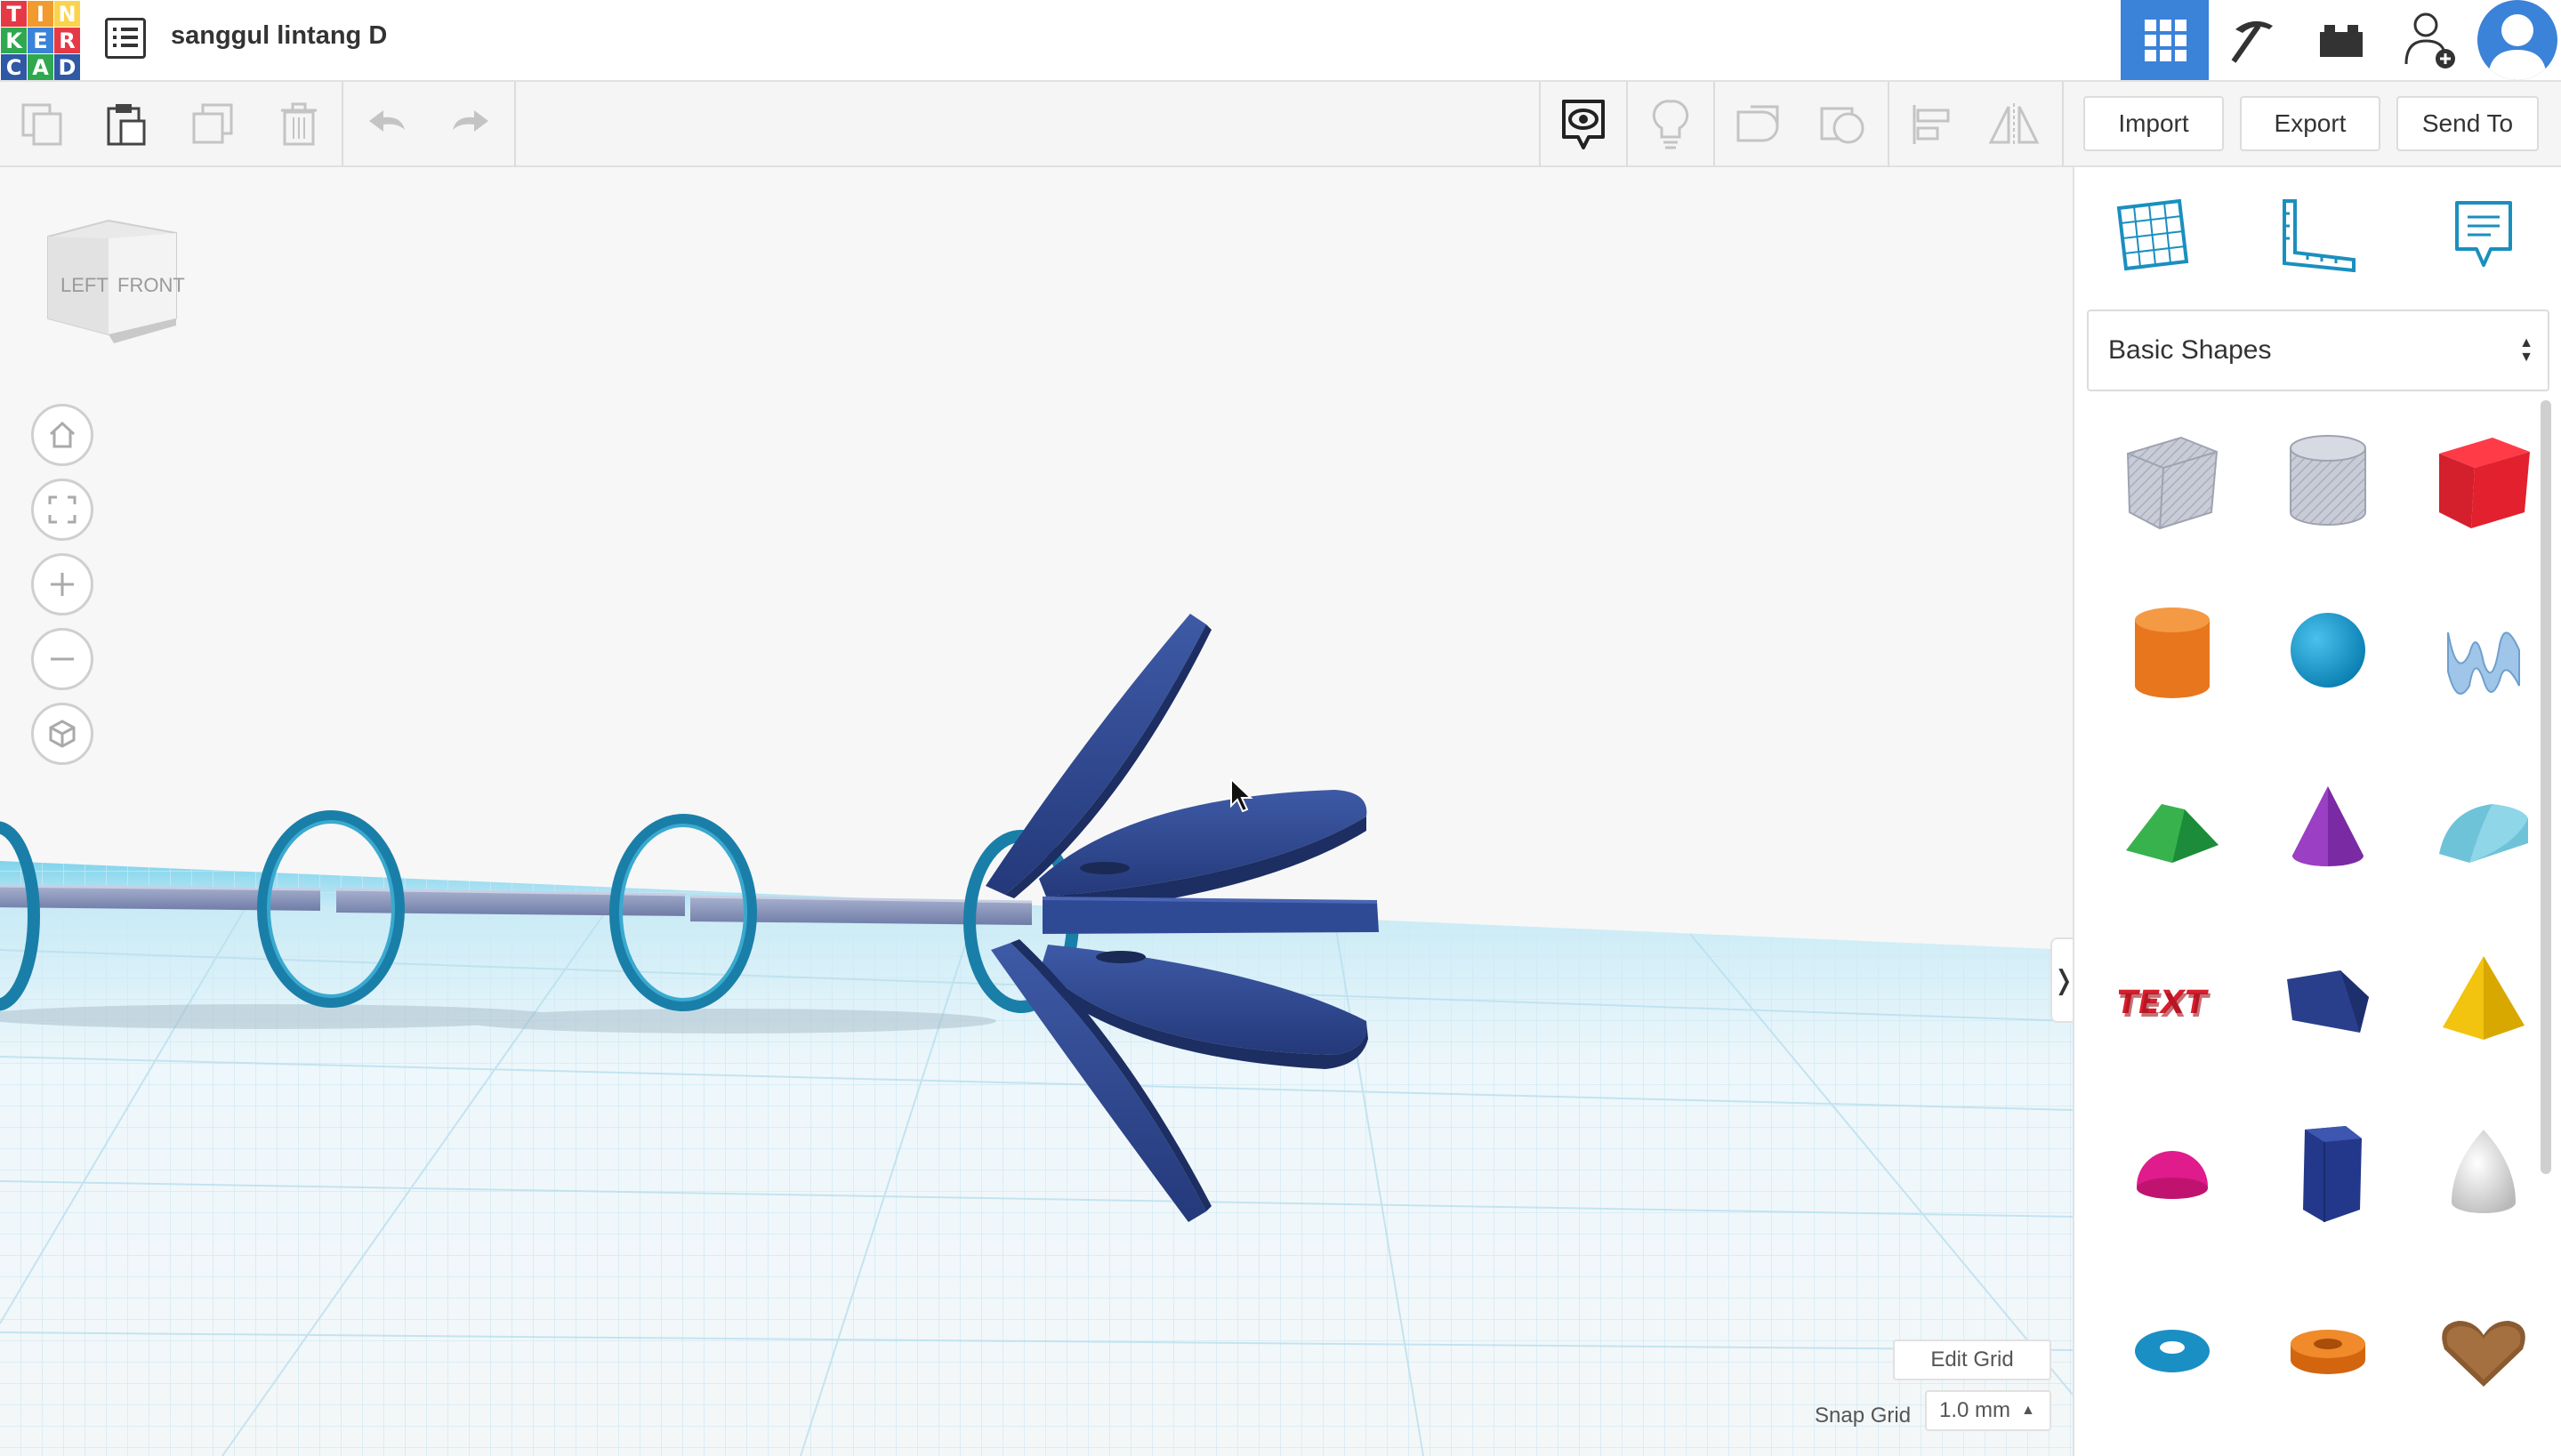  I want to click on circuits-button, so click(2253, 40).